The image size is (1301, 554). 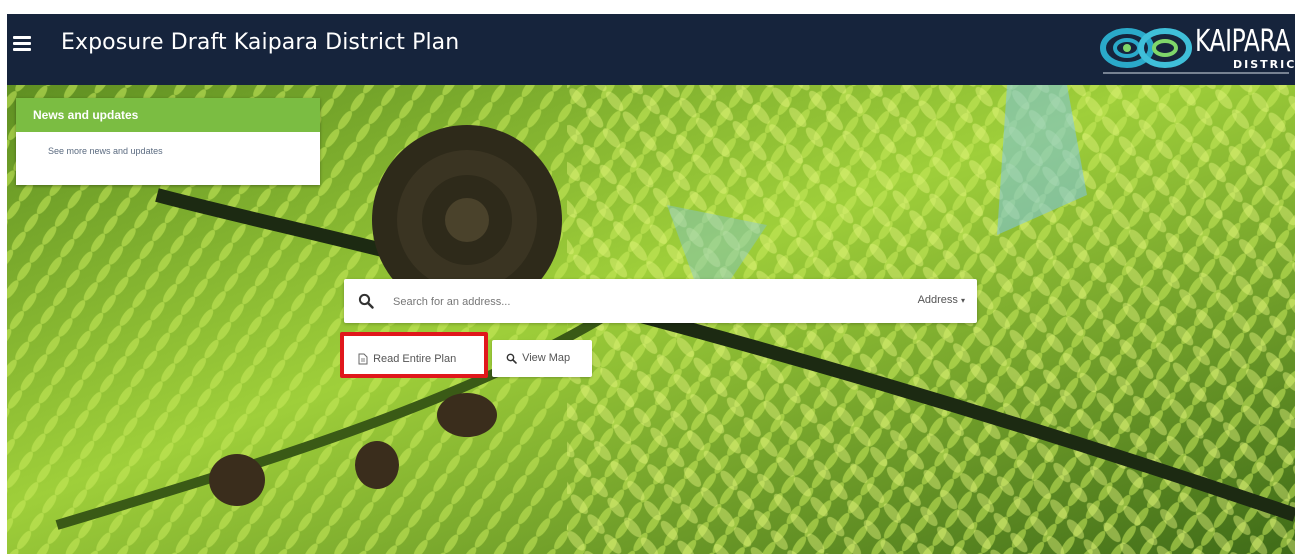 What do you see at coordinates (260, 42) in the screenshot?
I see `page-title: Exposure Draft Kaipara District Plan` at bounding box center [260, 42].